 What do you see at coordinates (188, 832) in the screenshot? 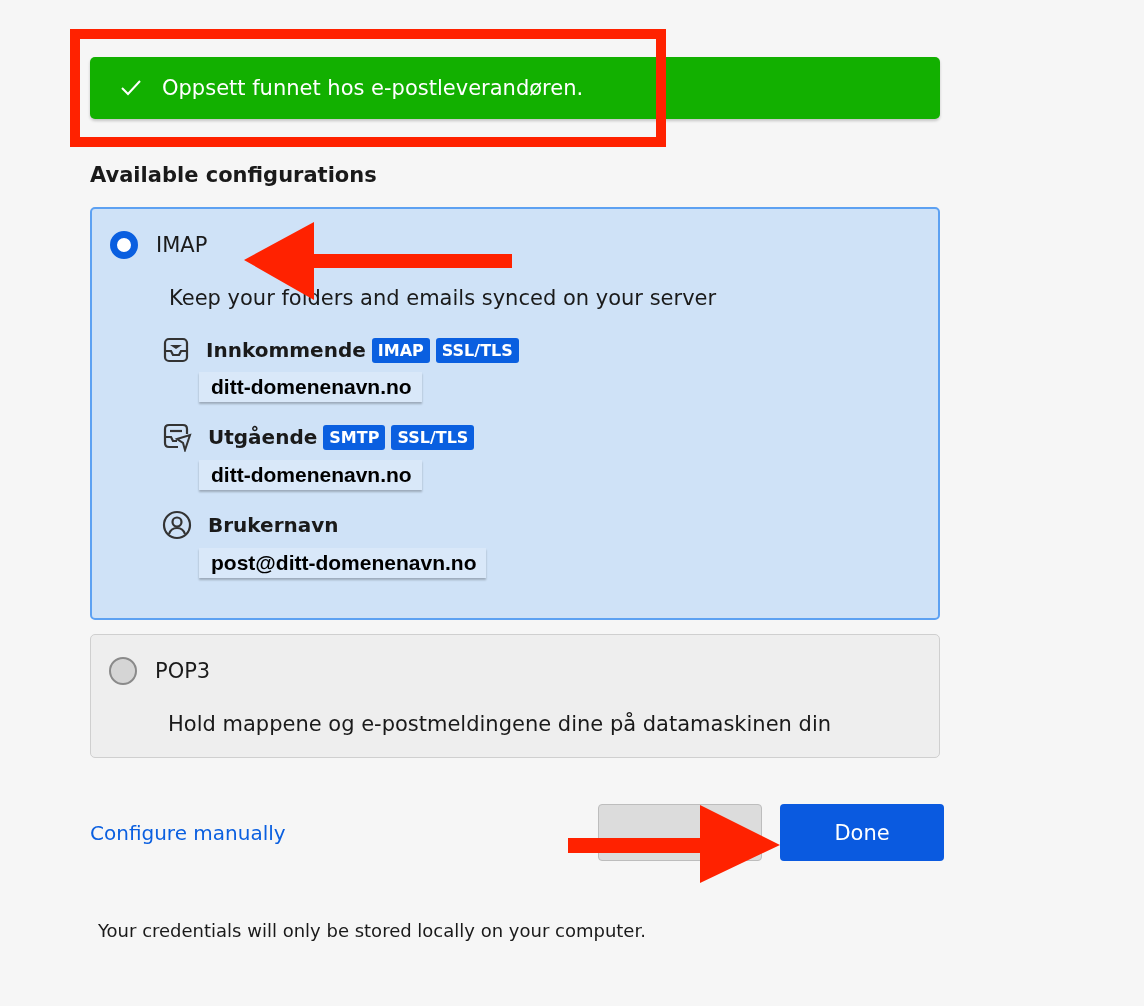
I see `configure-manually-link: Configure manually` at bounding box center [188, 832].